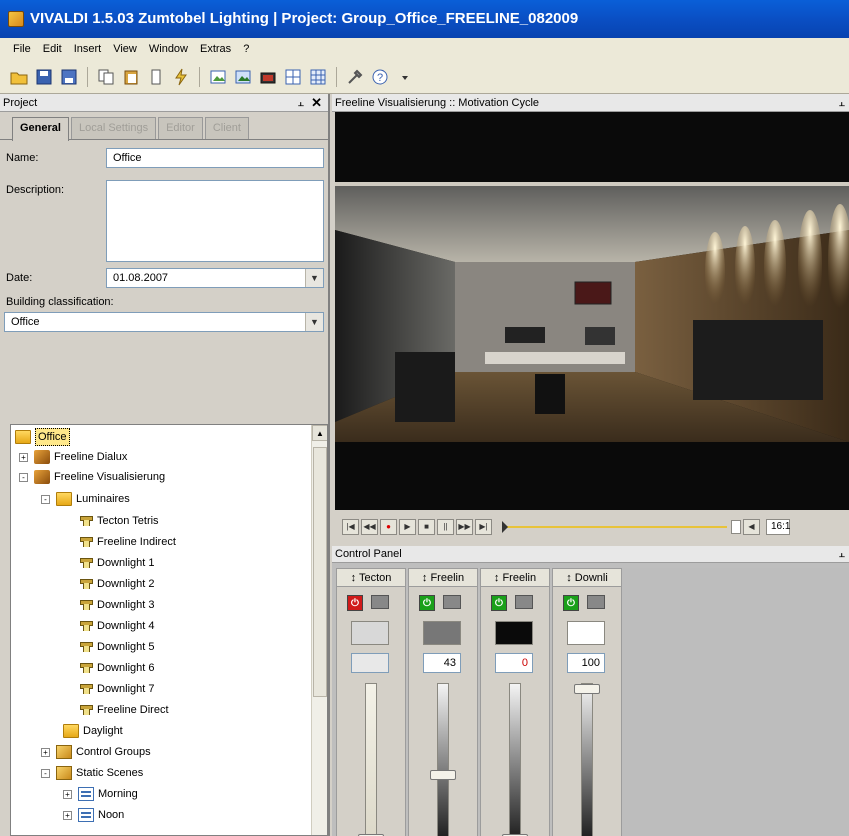  What do you see at coordinates (42, 437) in the screenshot?
I see `tree-root: Office` at bounding box center [42, 437].